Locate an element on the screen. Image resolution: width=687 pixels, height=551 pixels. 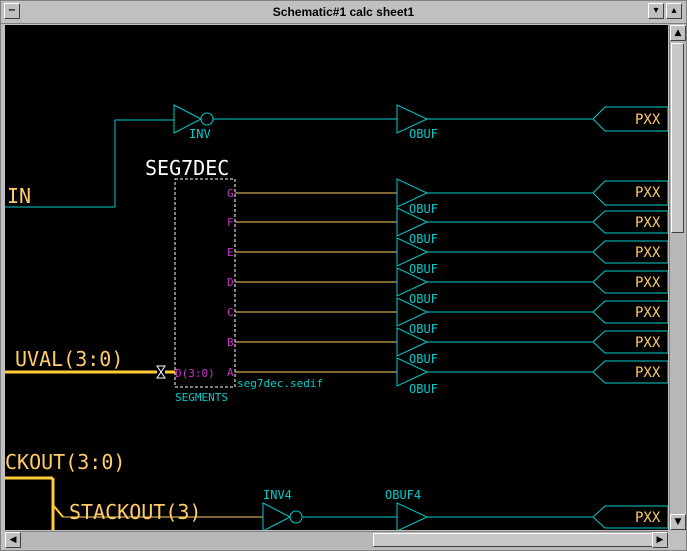
obuf-b-label: OBUF is located at coordinates (423, 359).